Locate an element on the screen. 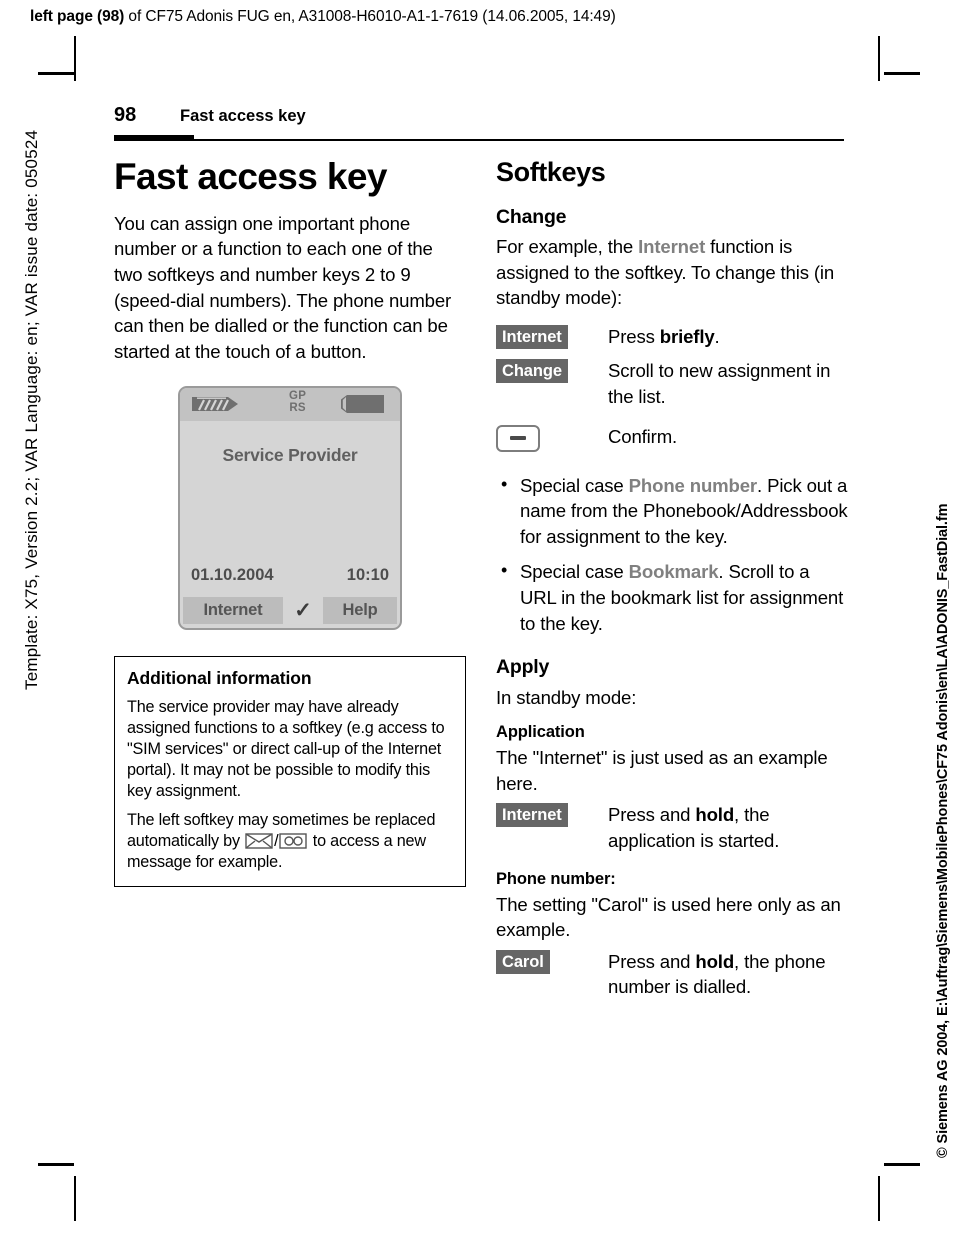 The width and height of the screenshot is (954, 1246). envelope-icon is located at coordinates (259, 841).